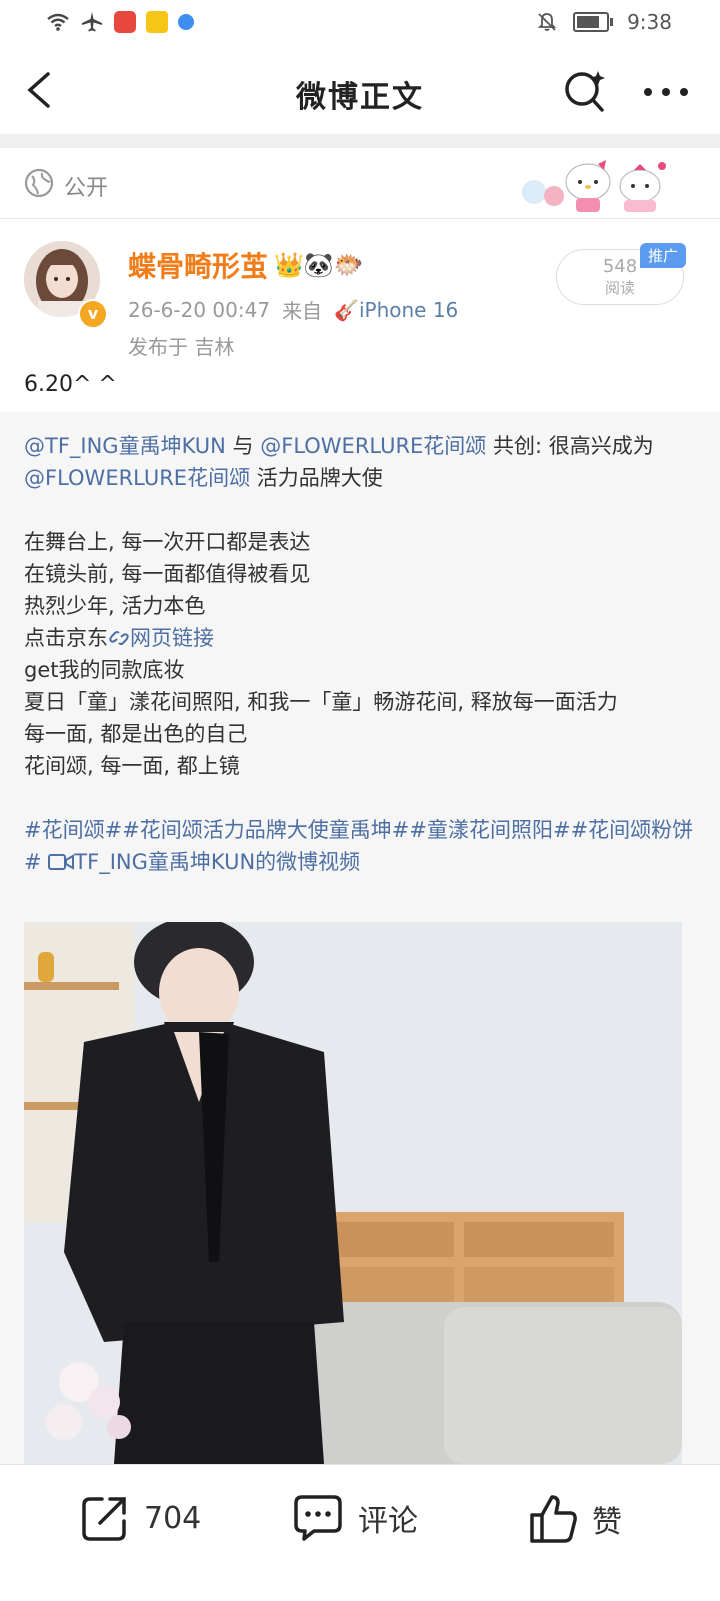 The width and height of the screenshot is (720, 1601). I want to click on blue-app-icon, so click(186, 22).